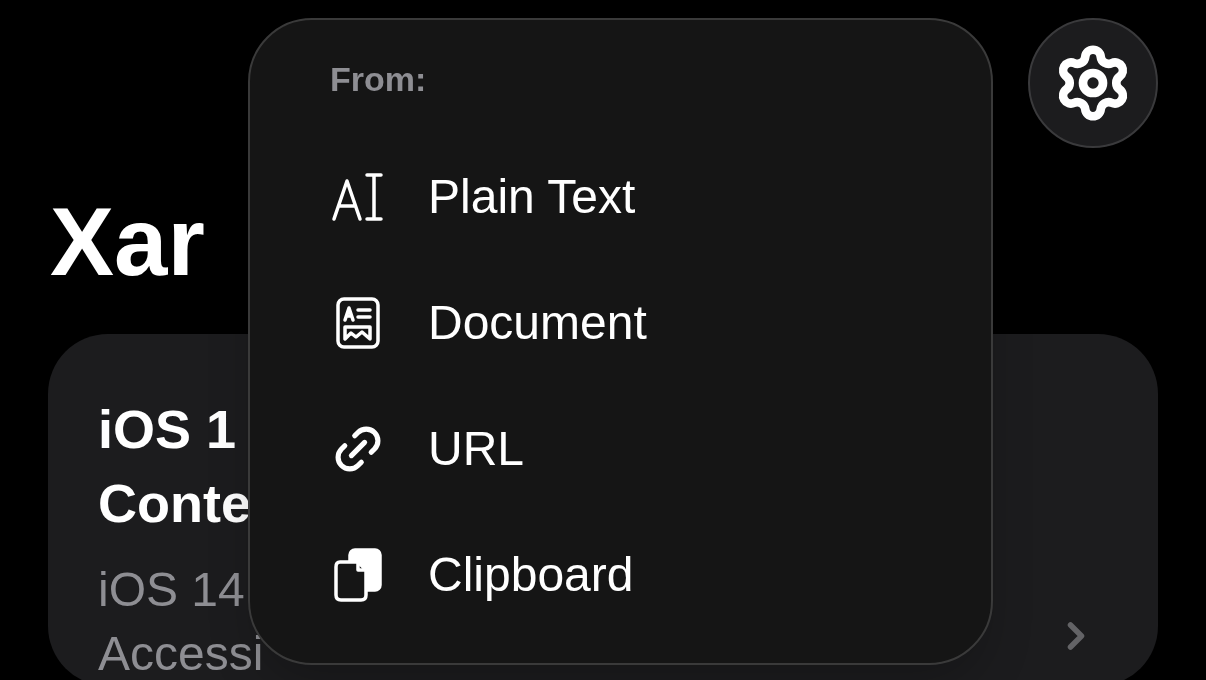 The image size is (1206, 680). What do you see at coordinates (171, 590) in the screenshot?
I see `card-subtitle: iOS 14` at bounding box center [171, 590].